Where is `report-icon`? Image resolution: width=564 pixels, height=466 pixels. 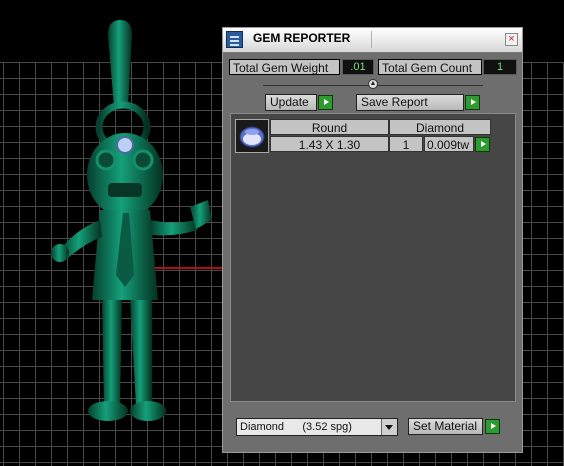
report-icon is located at coordinates (234, 39).